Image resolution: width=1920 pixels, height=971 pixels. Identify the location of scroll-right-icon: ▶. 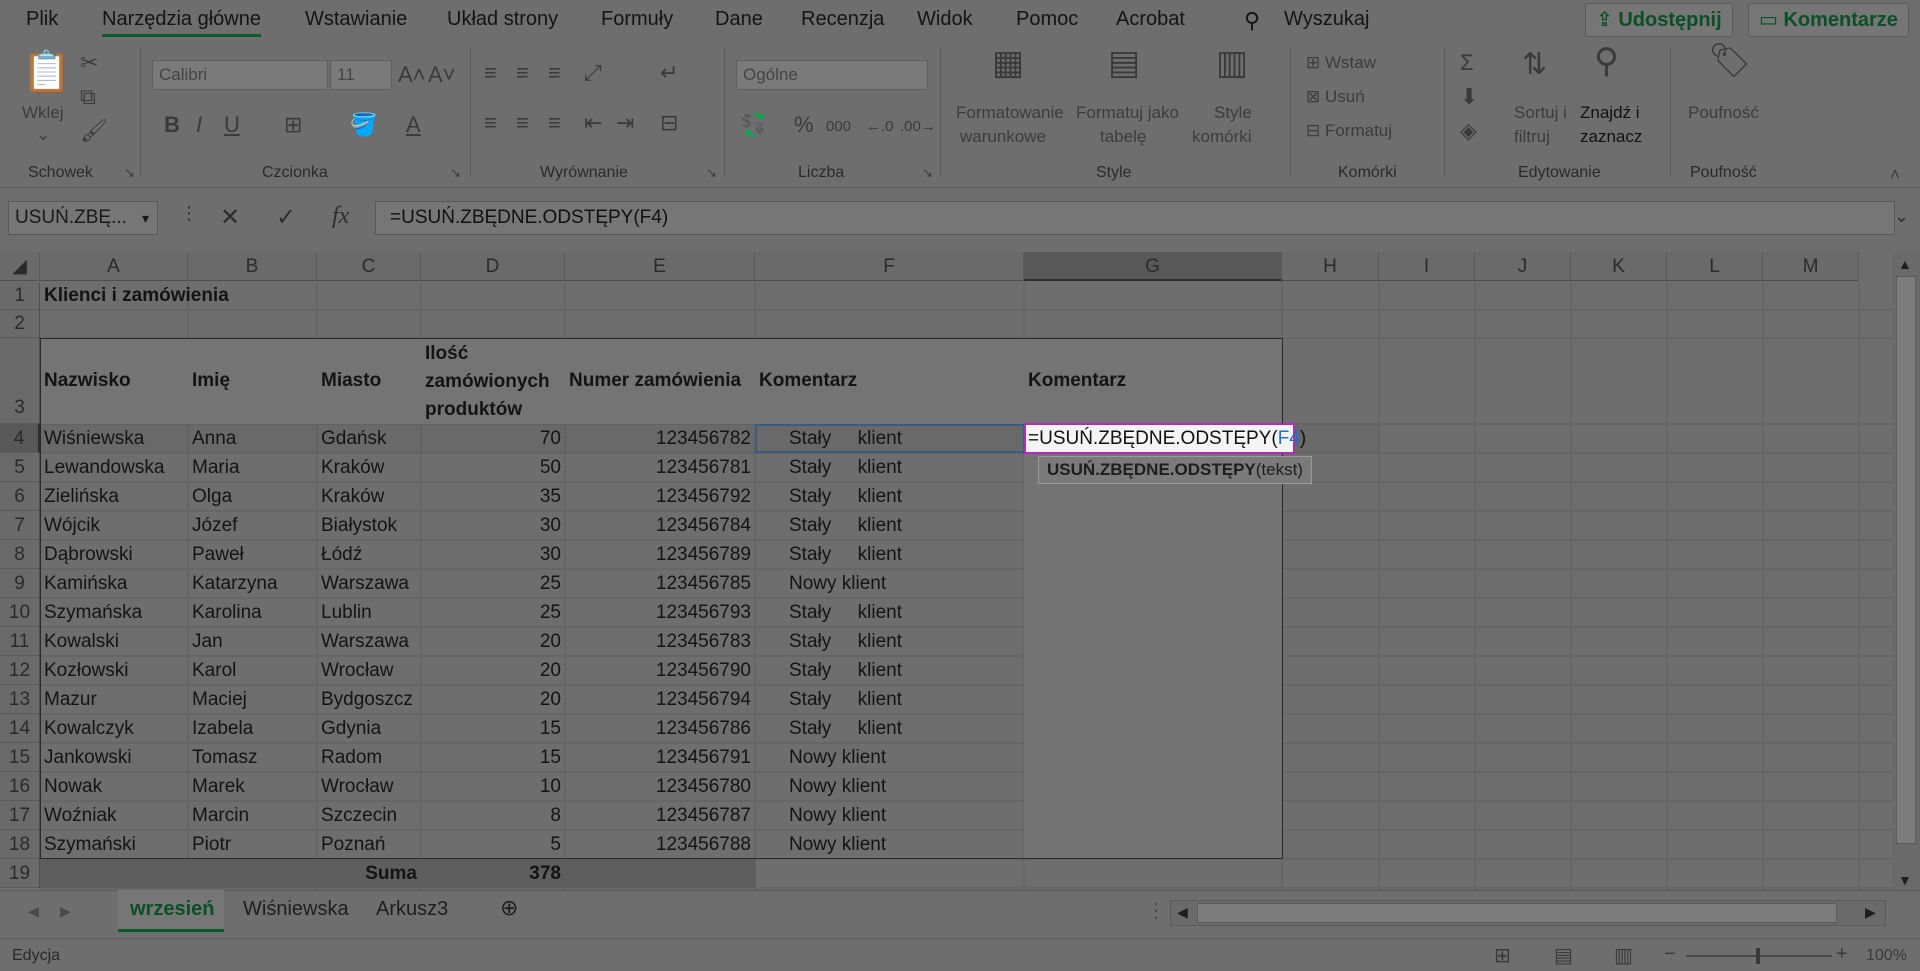
(1870, 912).